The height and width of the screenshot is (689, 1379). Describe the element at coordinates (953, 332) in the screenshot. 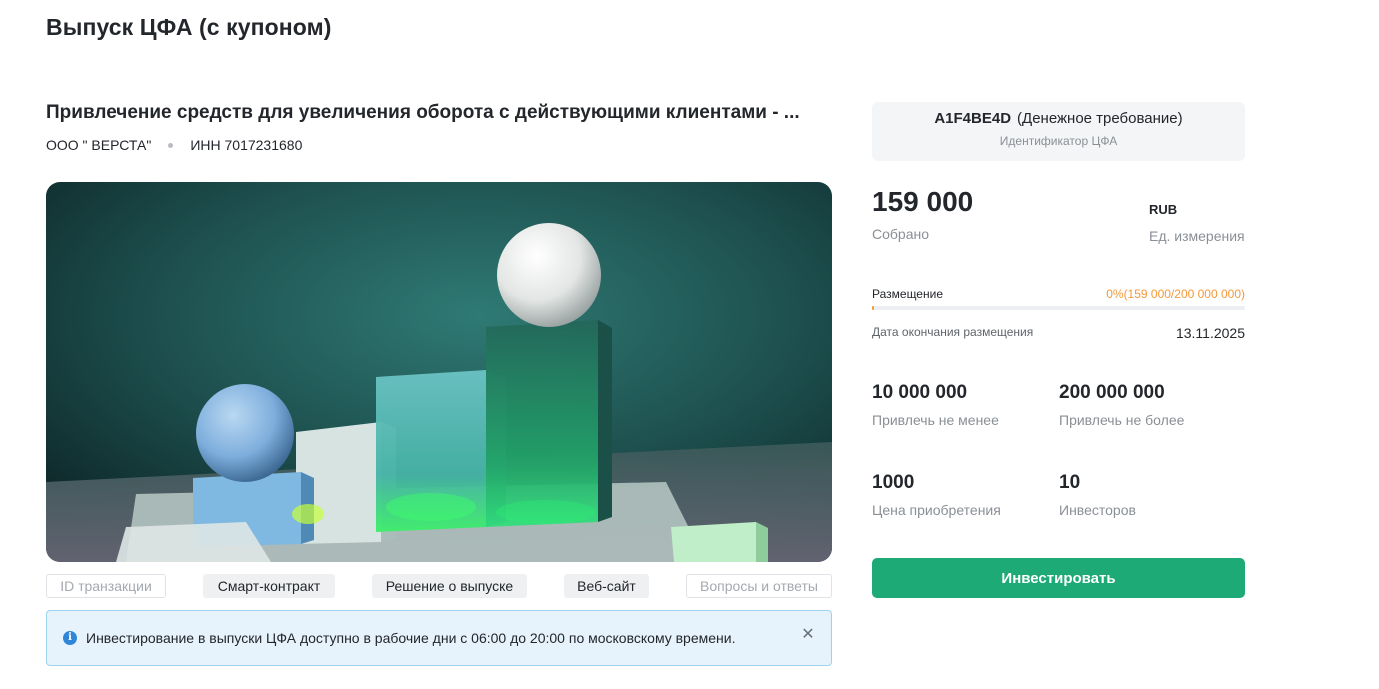

I see `placement-end-label: Дата окончания размещения` at that location.